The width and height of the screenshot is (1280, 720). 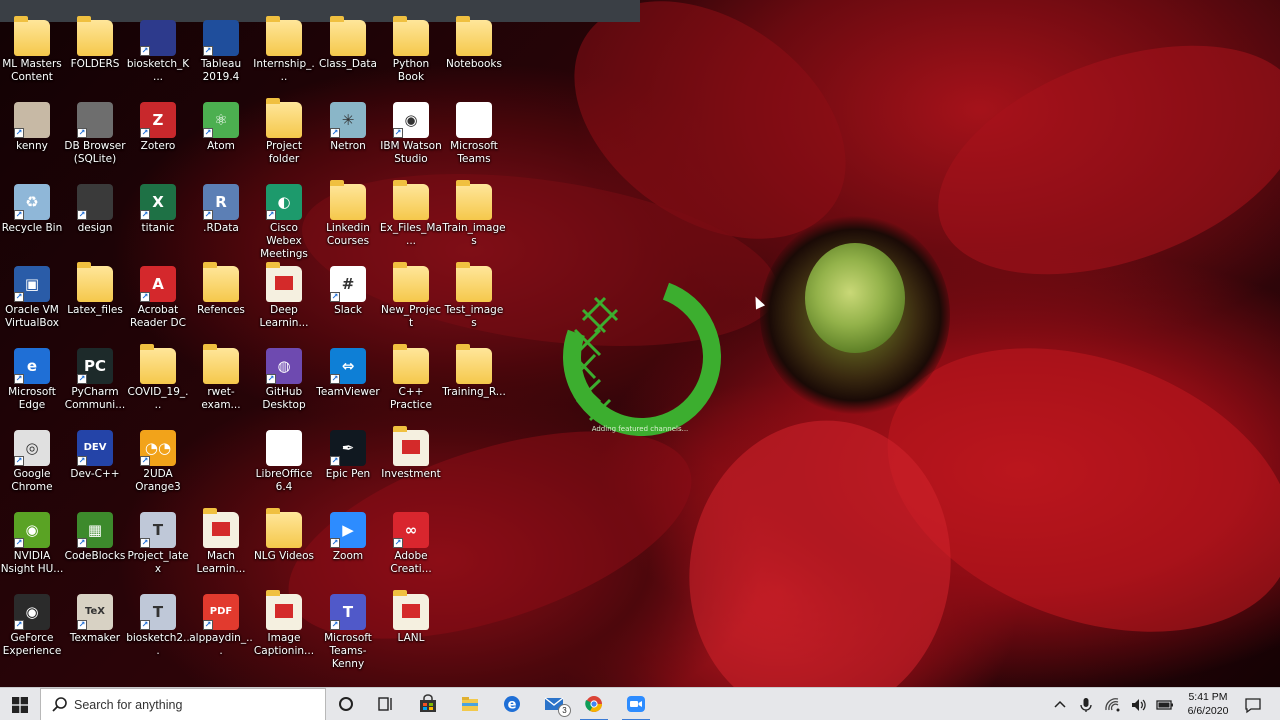 What do you see at coordinates (158, 220) in the screenshot?
I see `desktop-icon-titanic: X ↗ titanic` at bounding box center [158, 220].